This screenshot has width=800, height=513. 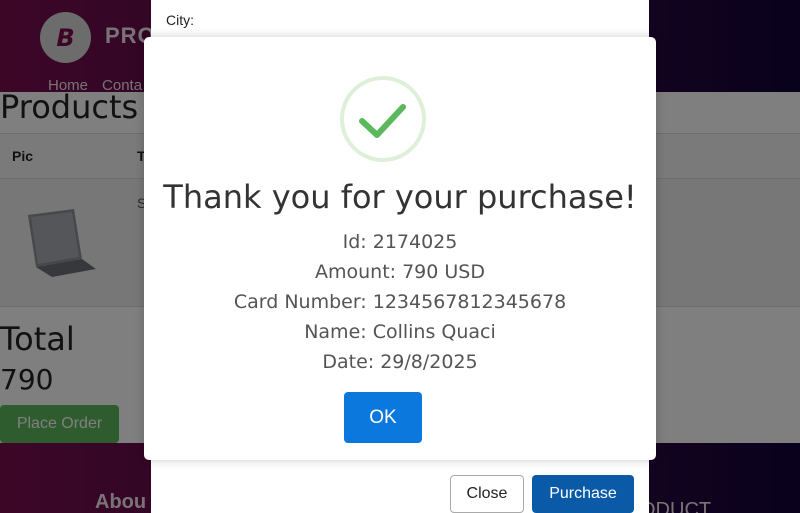 I want to click on order-amount: Amount: 790 USD, so click(x=399, y=272).